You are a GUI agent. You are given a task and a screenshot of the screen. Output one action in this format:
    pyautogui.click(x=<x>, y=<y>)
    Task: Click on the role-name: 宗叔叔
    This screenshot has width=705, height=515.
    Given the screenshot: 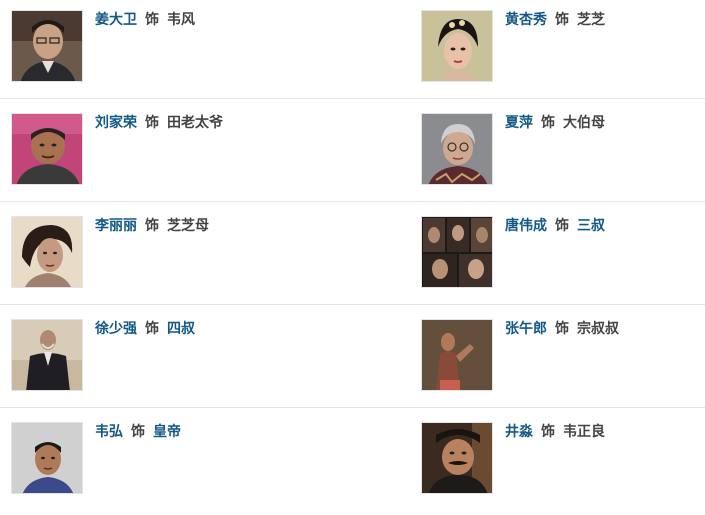 What is the action you would take?
    pyautogui.click(x=598, y=329)
    